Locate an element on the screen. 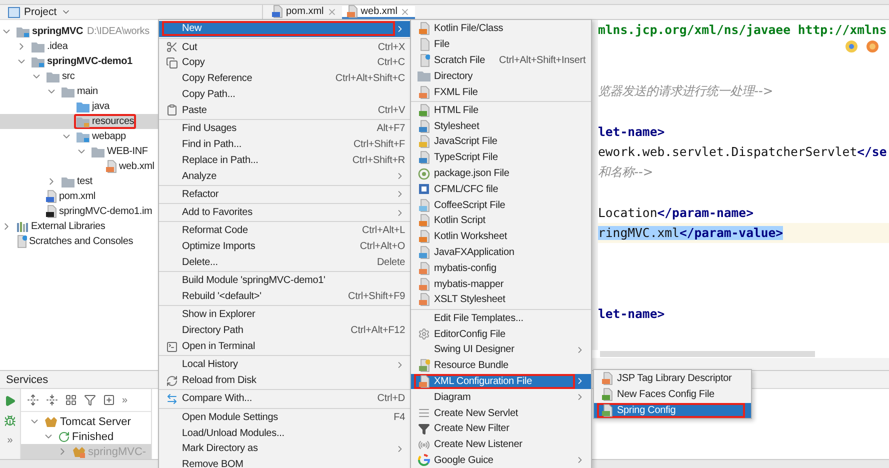 The width and height of the screenshot is (889, 468). menu-item: Diagram is located at coordinates (501, 397).